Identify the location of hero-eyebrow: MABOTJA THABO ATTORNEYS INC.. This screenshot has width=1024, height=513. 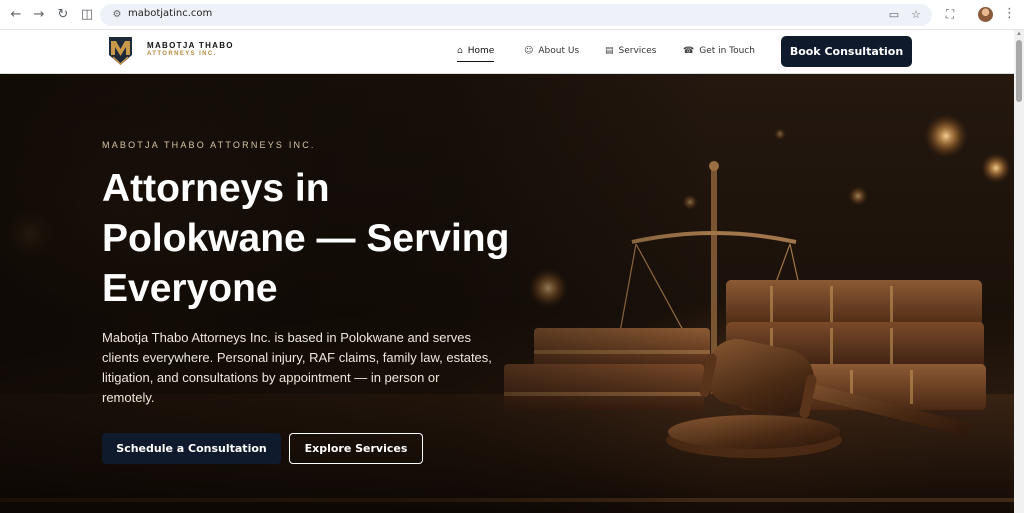
(209, 145).